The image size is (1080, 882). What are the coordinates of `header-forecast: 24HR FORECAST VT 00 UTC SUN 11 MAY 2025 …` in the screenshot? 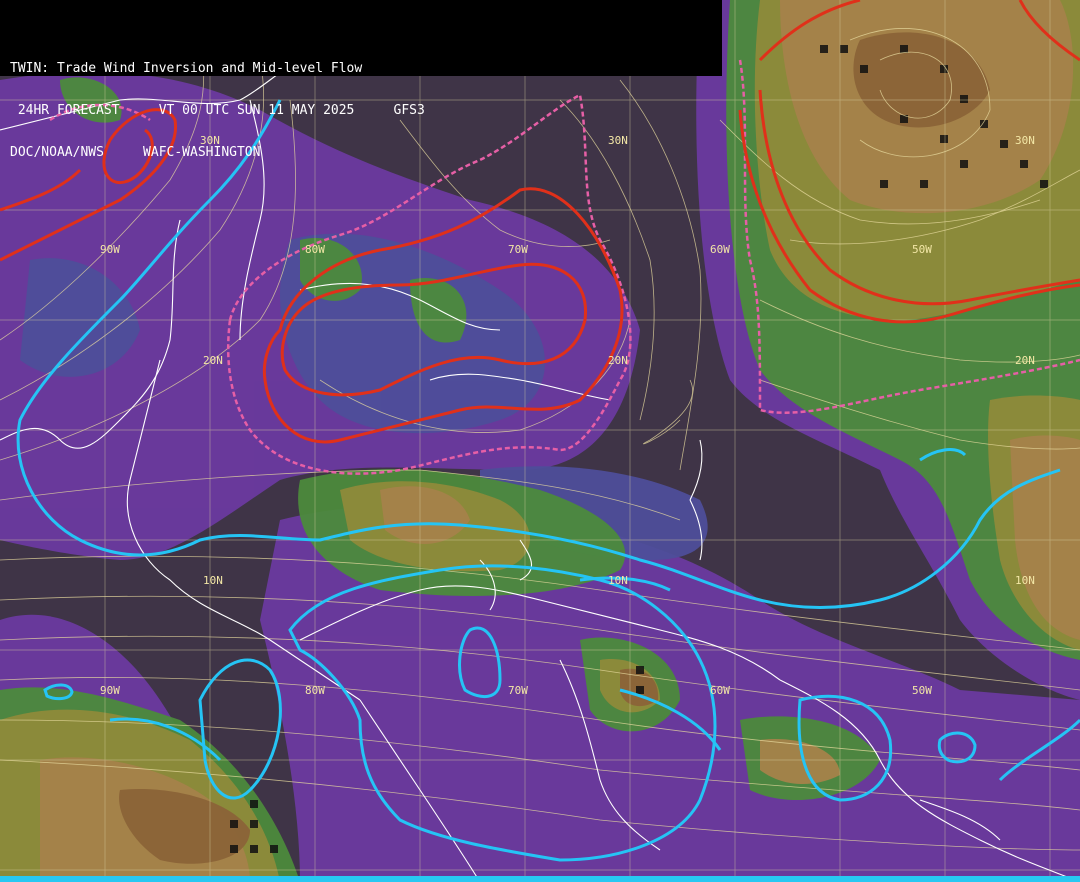 It's located at (217, 110).